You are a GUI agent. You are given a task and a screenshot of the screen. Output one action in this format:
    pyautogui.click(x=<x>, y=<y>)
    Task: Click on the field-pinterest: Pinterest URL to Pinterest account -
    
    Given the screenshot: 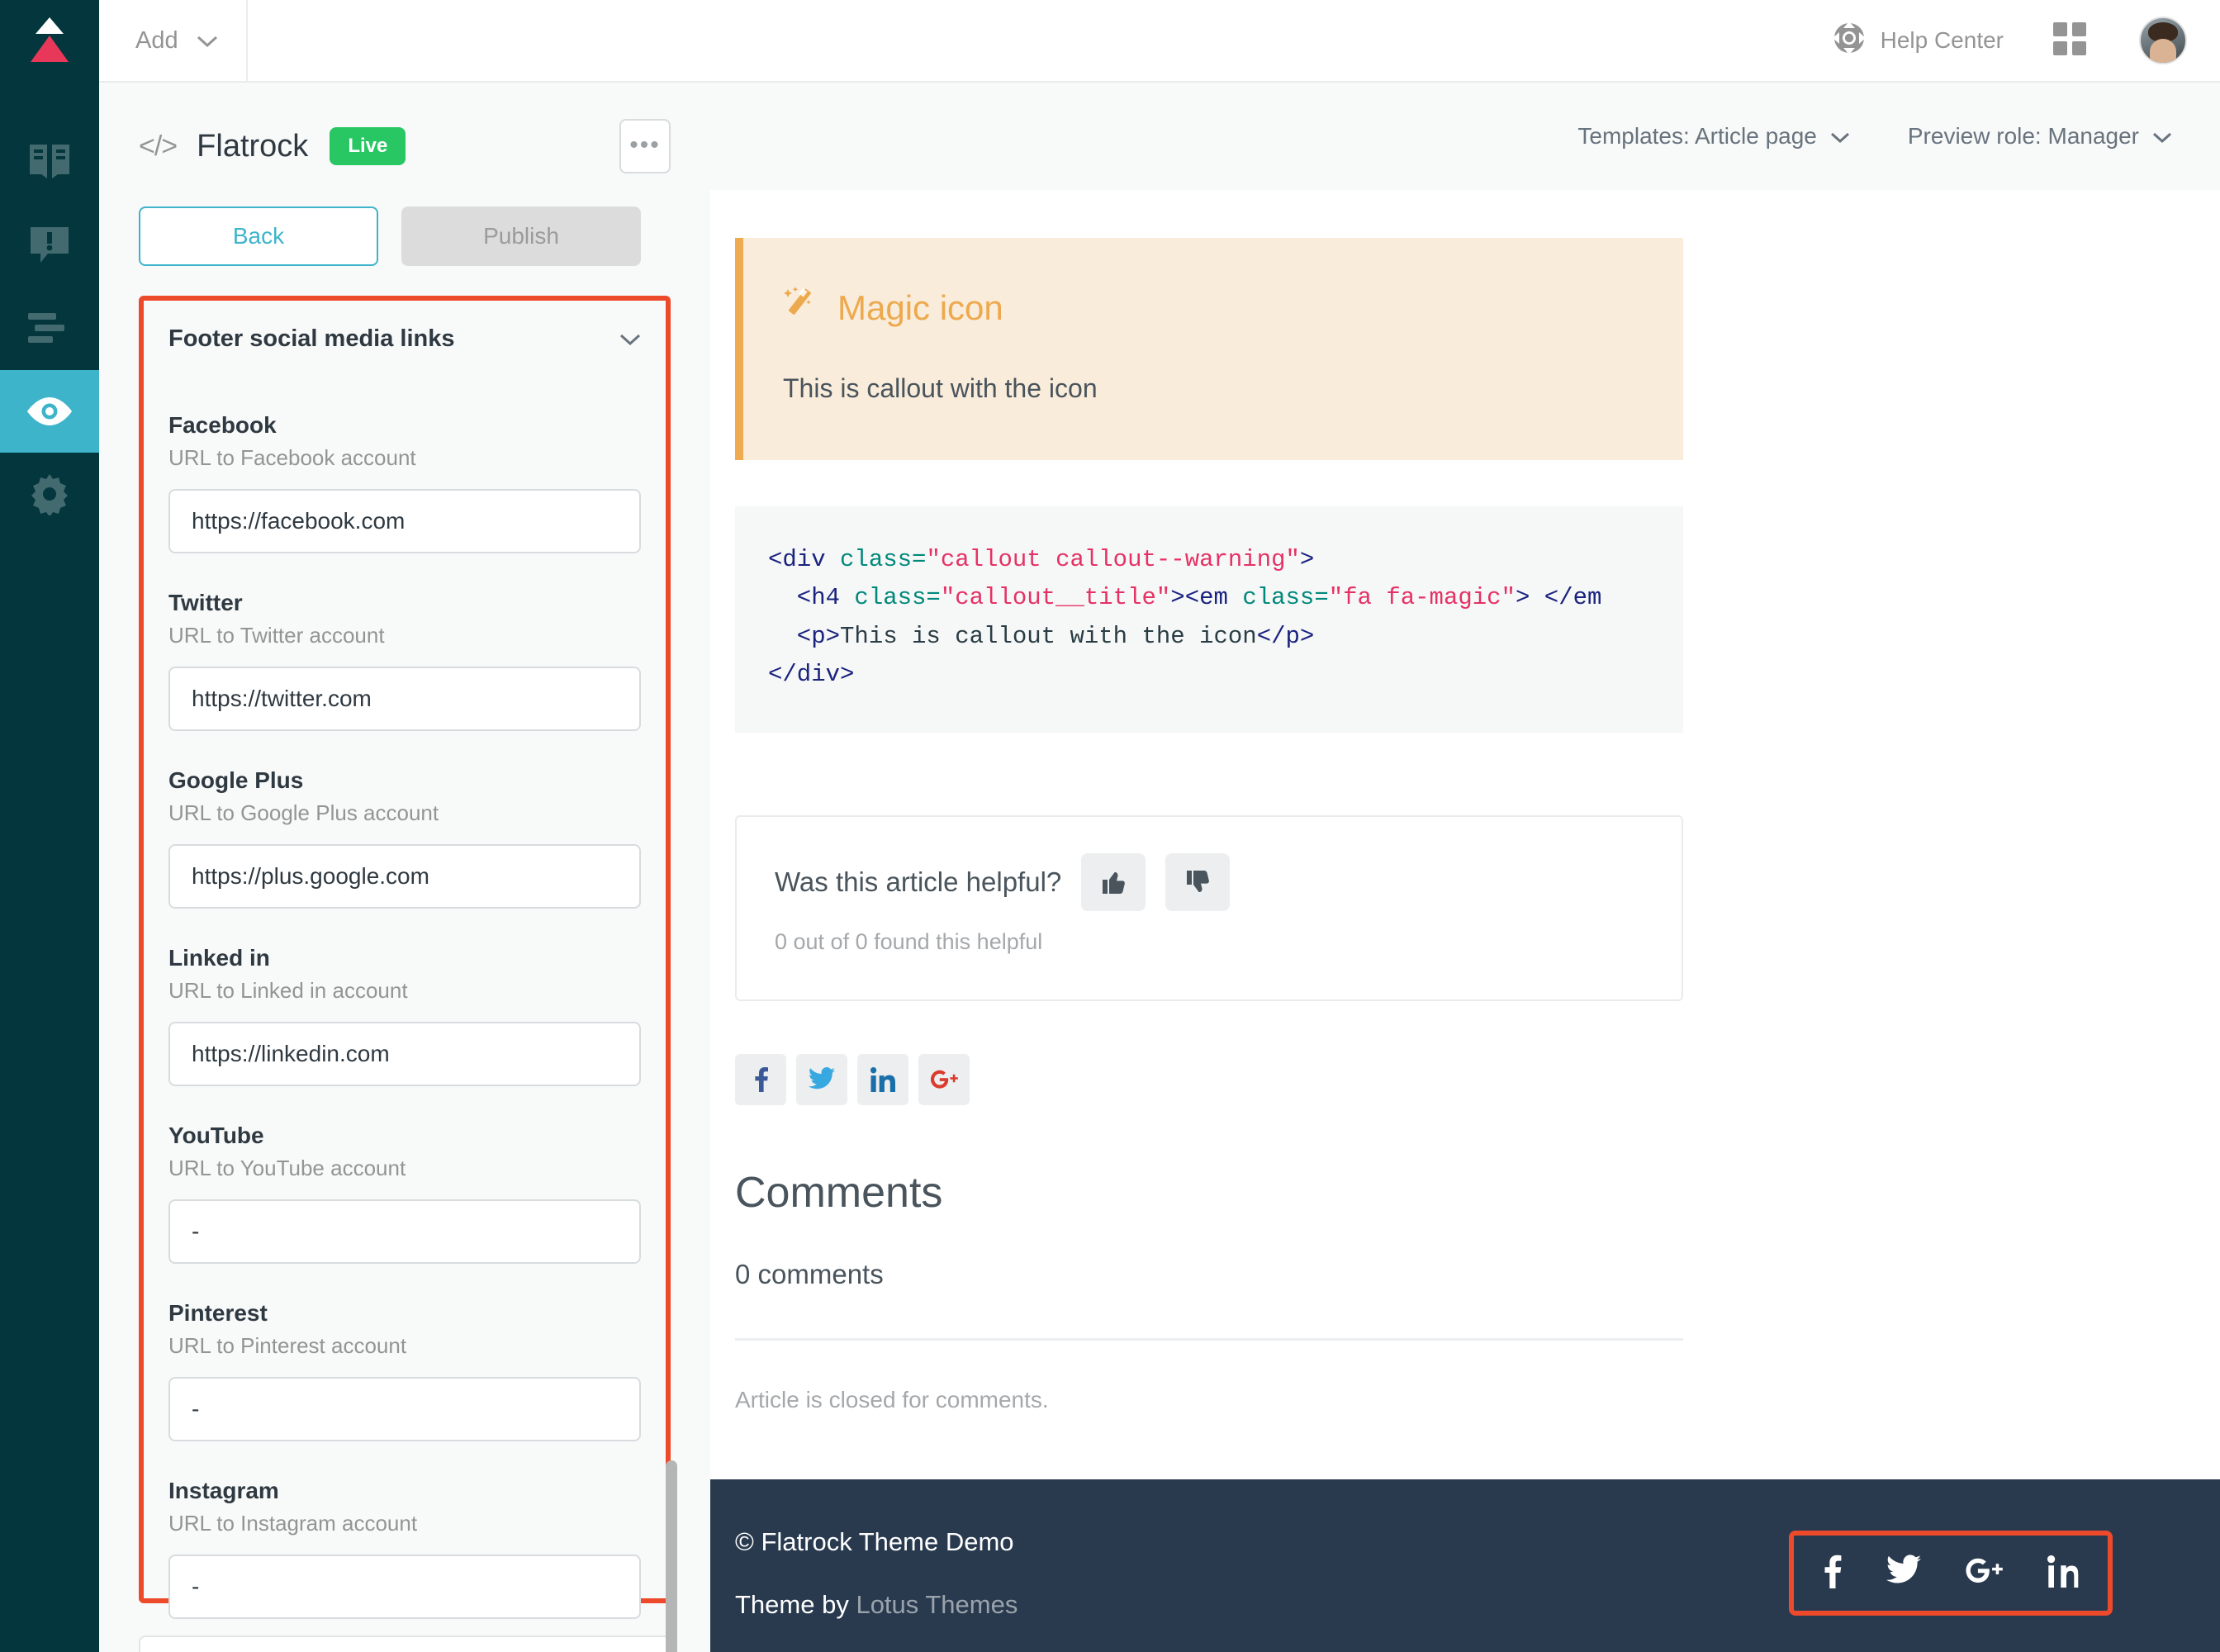 What is the action you would take?
    pyautogui.click(x=404, y=1370)
    